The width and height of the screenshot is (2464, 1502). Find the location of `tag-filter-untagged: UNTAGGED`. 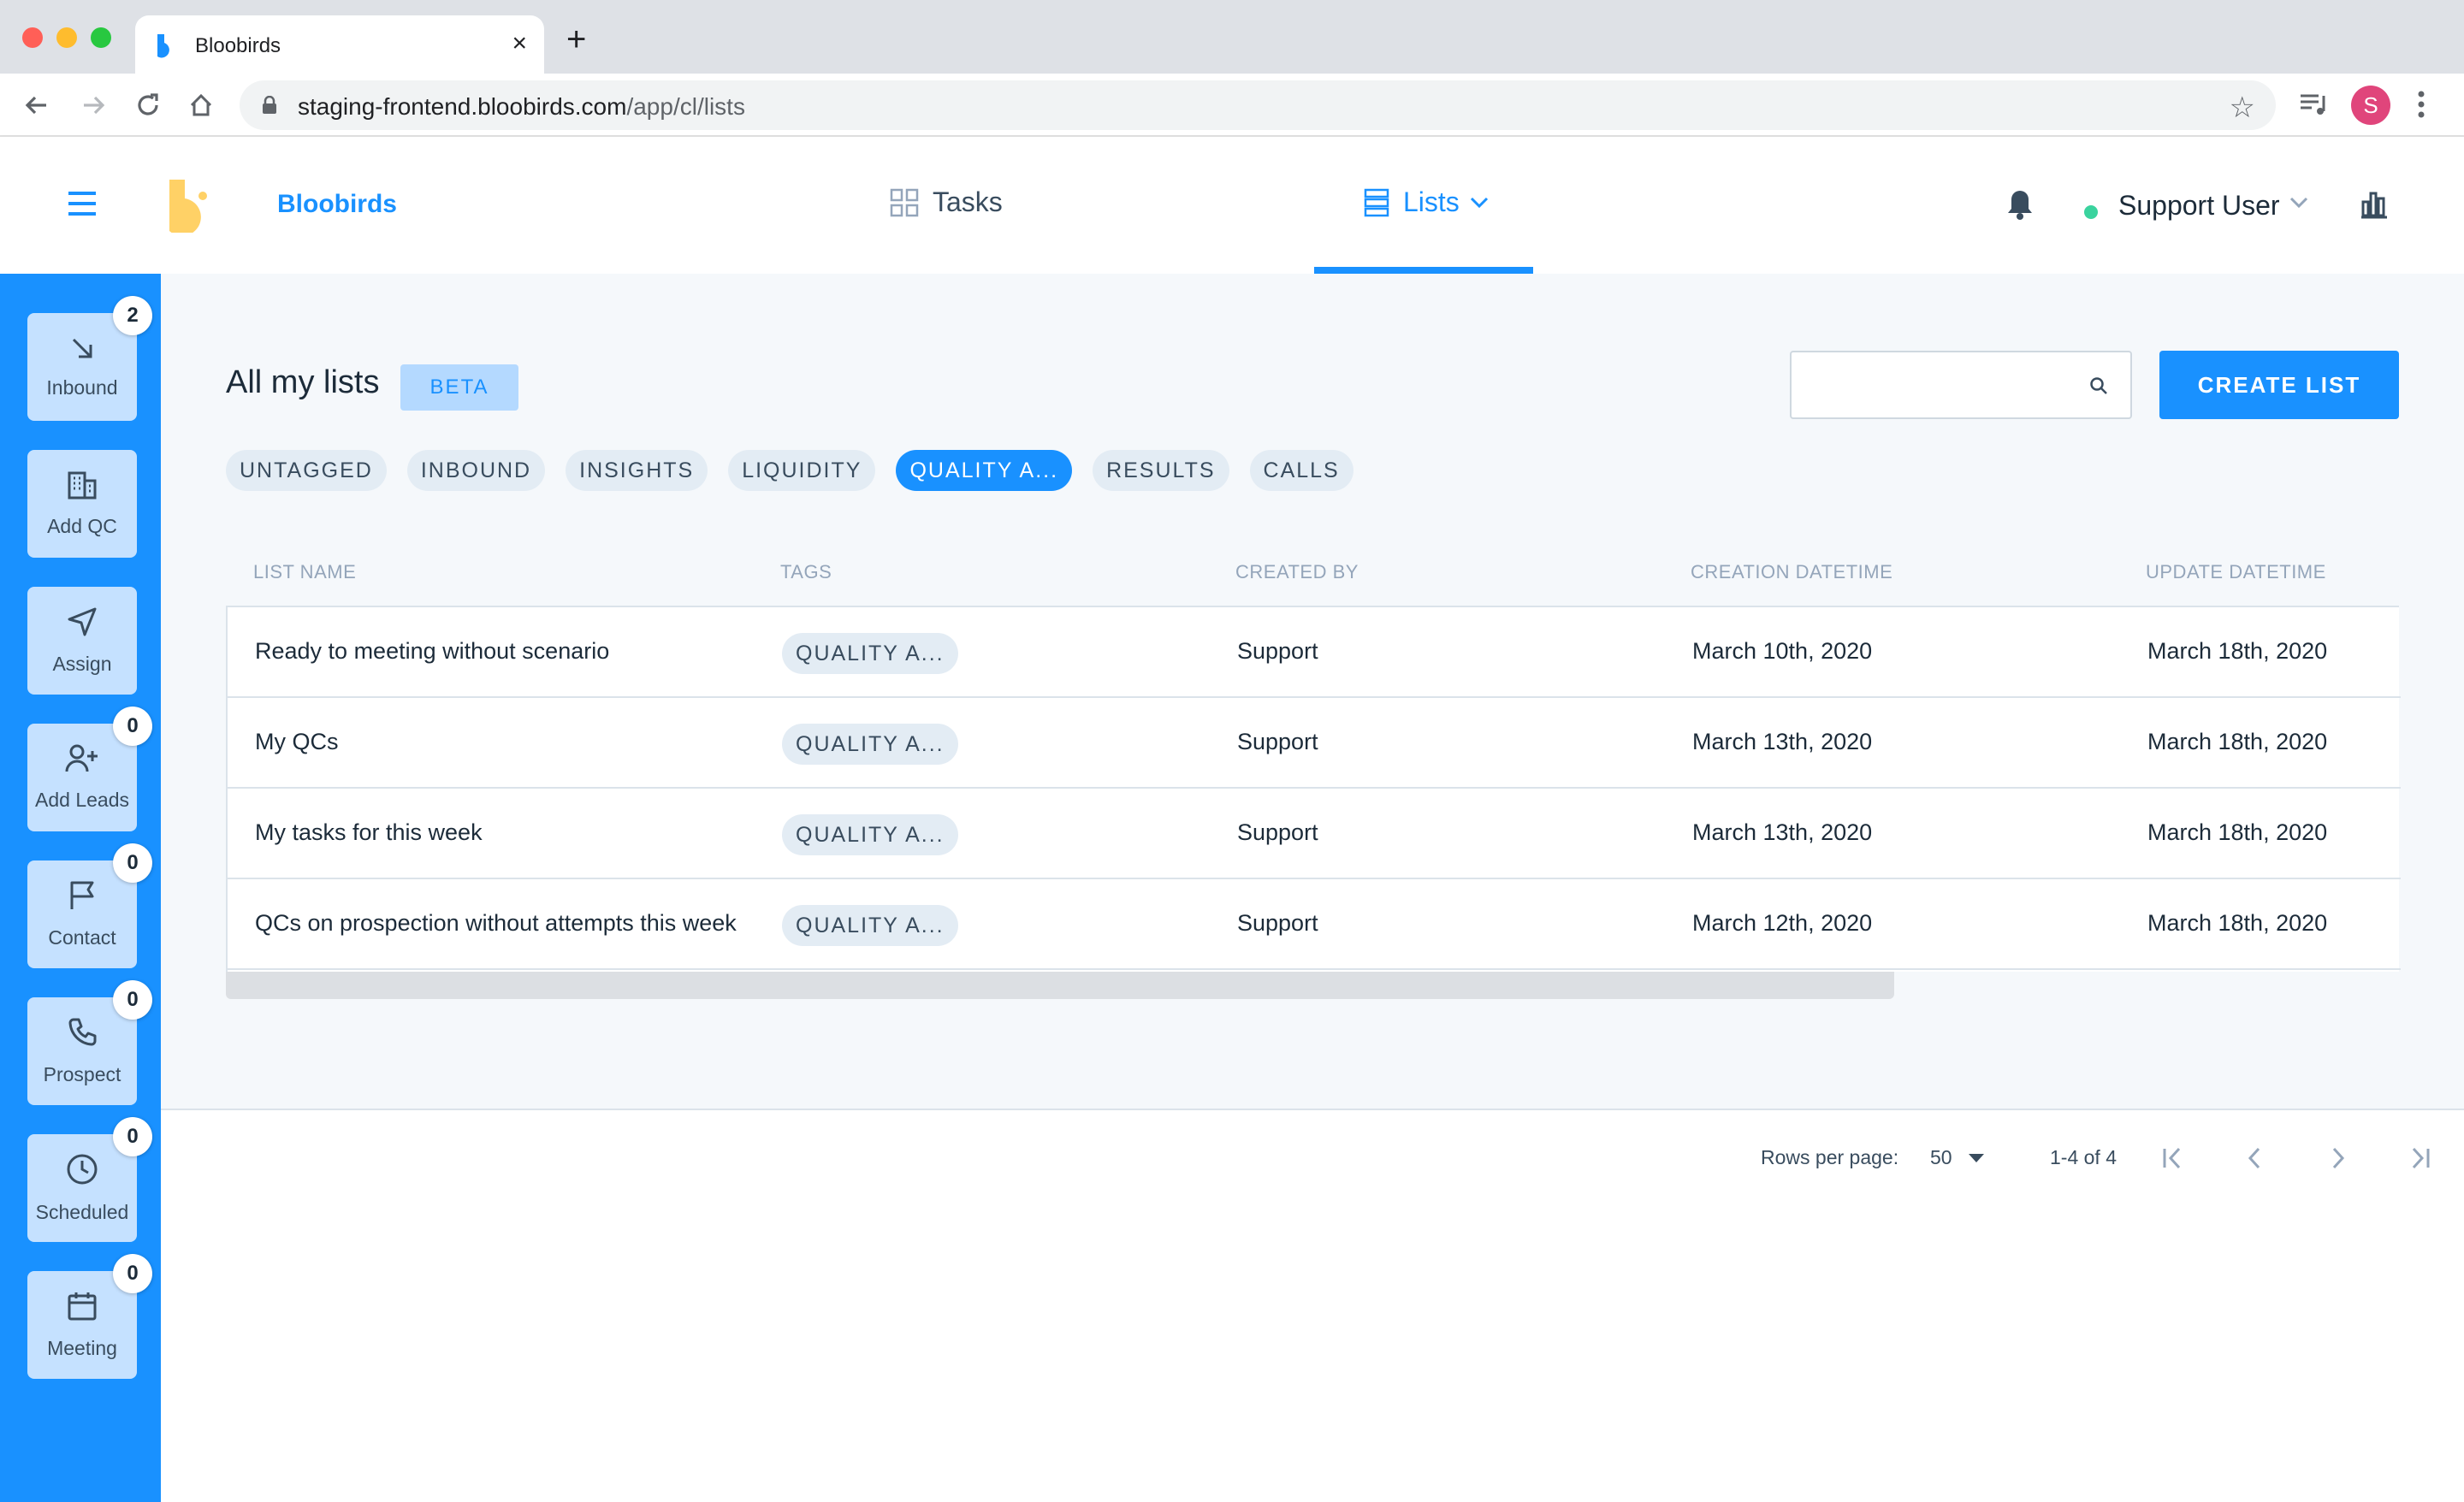

tag-filter-untagged: UNTAGGED is located at coordinates (306, 470).